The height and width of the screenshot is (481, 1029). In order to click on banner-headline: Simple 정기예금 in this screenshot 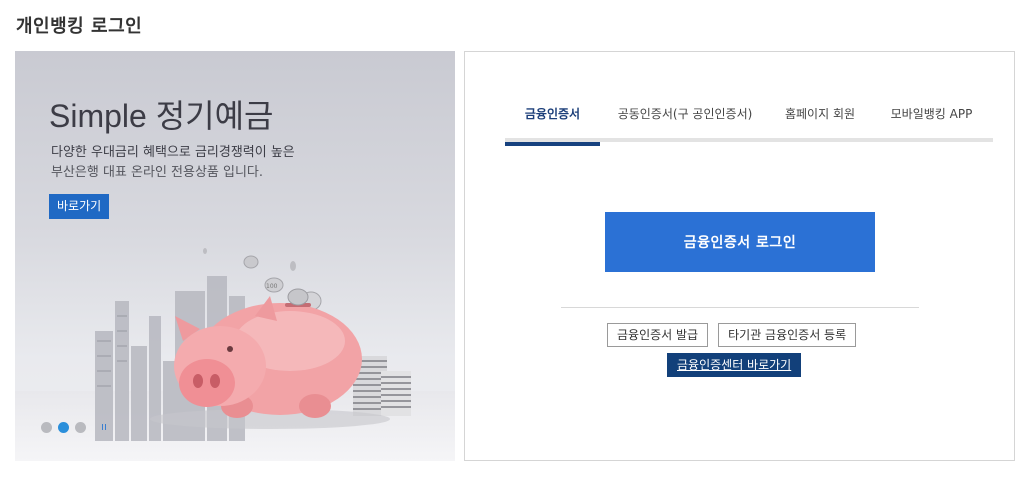, I will do `click(161, 116)`.